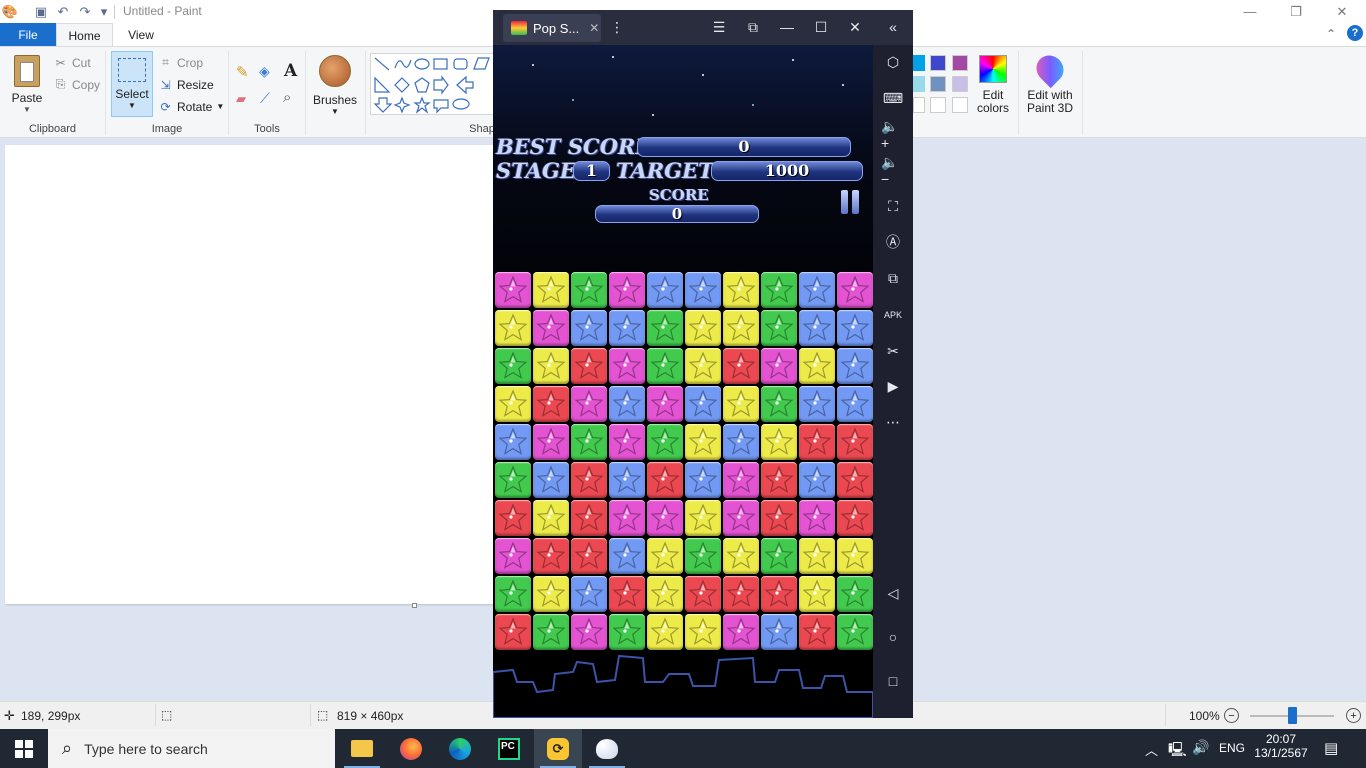  What do you see at coordinates (28, 34) in the screenshot?
I see `tab-file: File` at bounding box center [28, 34].